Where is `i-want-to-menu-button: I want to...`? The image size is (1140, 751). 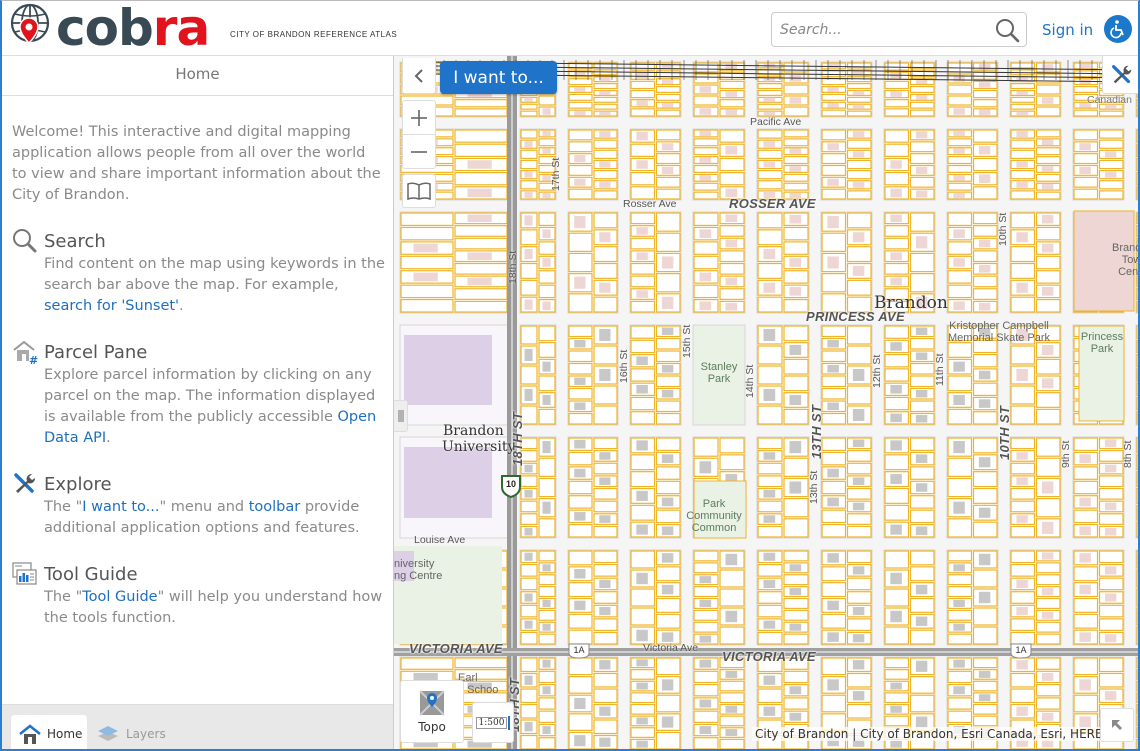 i-want-to-menu-button: I want to... is located at coordinates (498, 77).